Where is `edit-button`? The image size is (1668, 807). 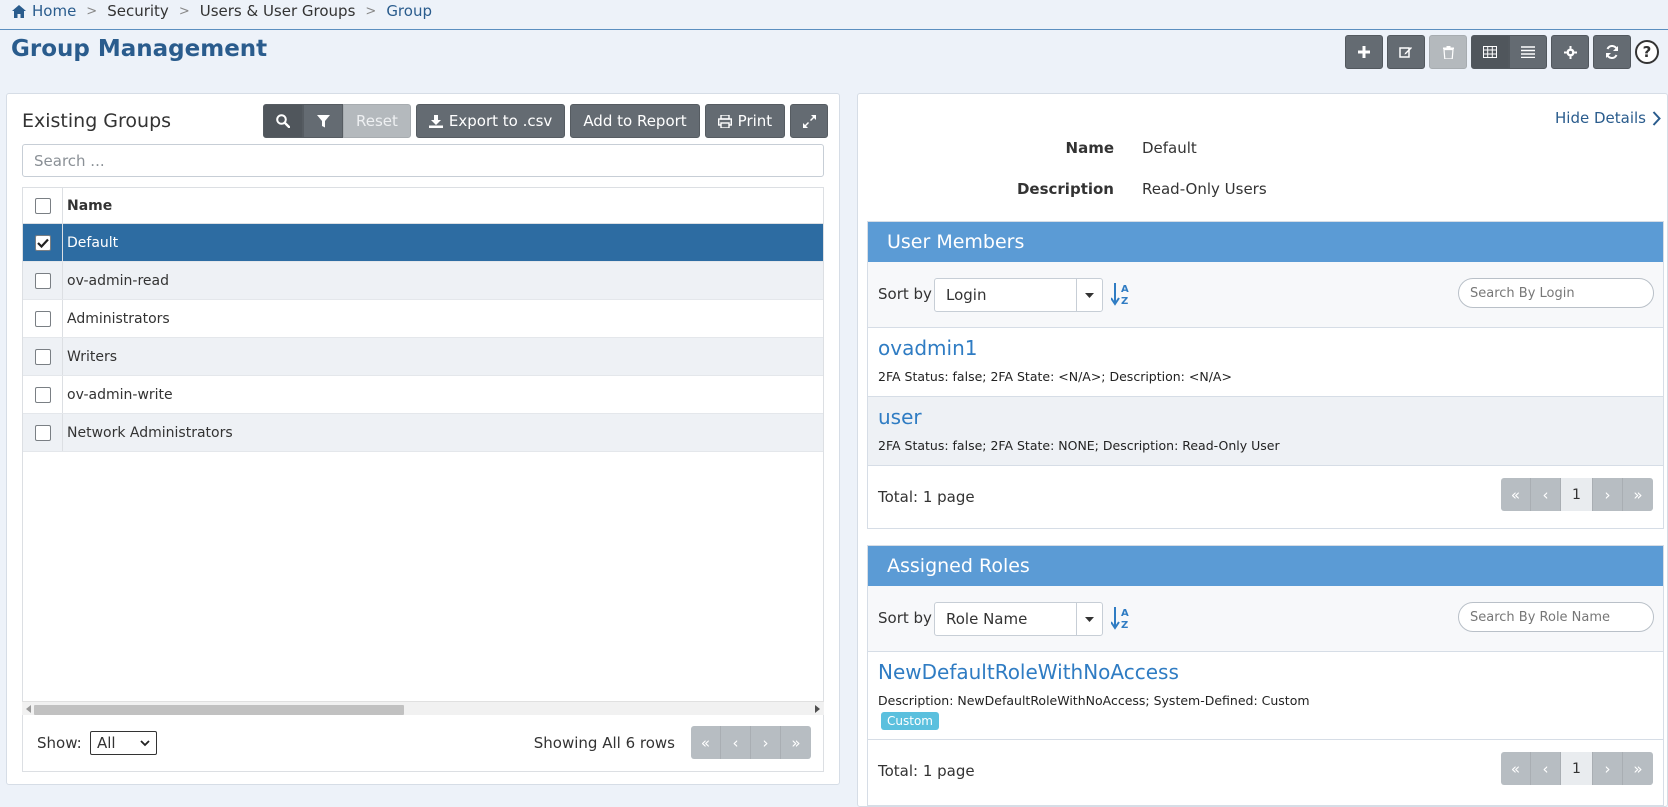
edit-button is located at coordinates (1406, 52).